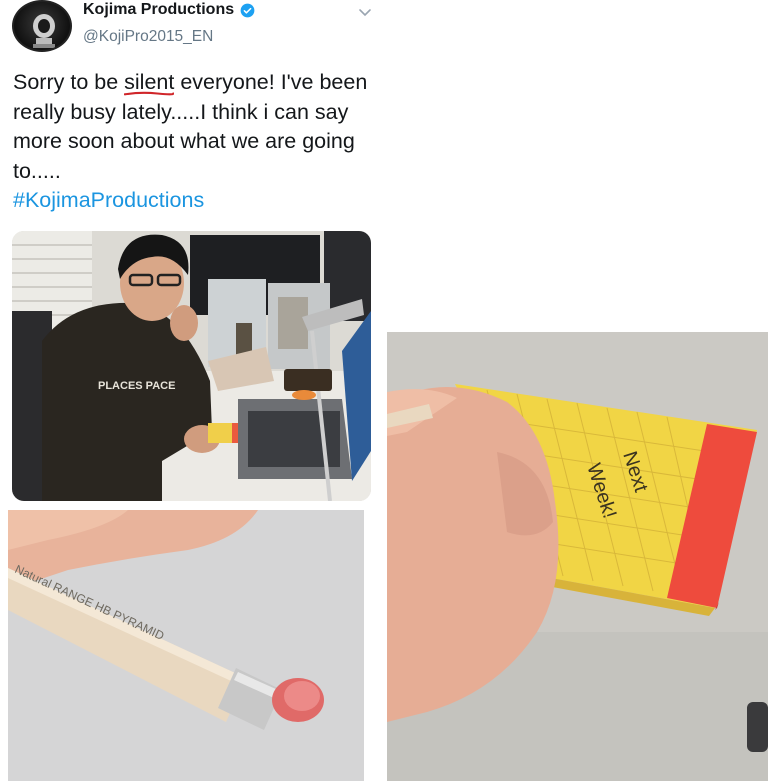 This screenshot has height=781, width=768. I want to click on kojima-productions-logo-icon, so click(44, 31).